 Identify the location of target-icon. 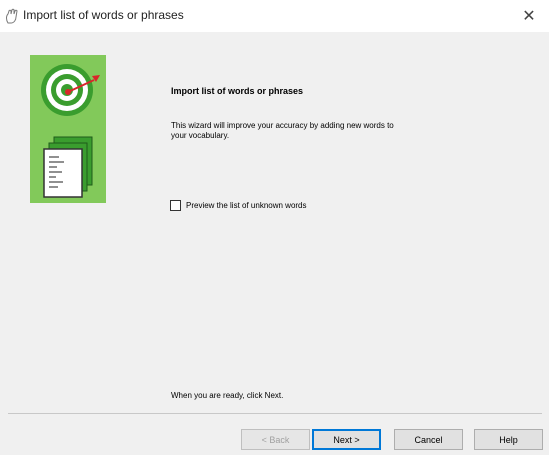
(70, 131).